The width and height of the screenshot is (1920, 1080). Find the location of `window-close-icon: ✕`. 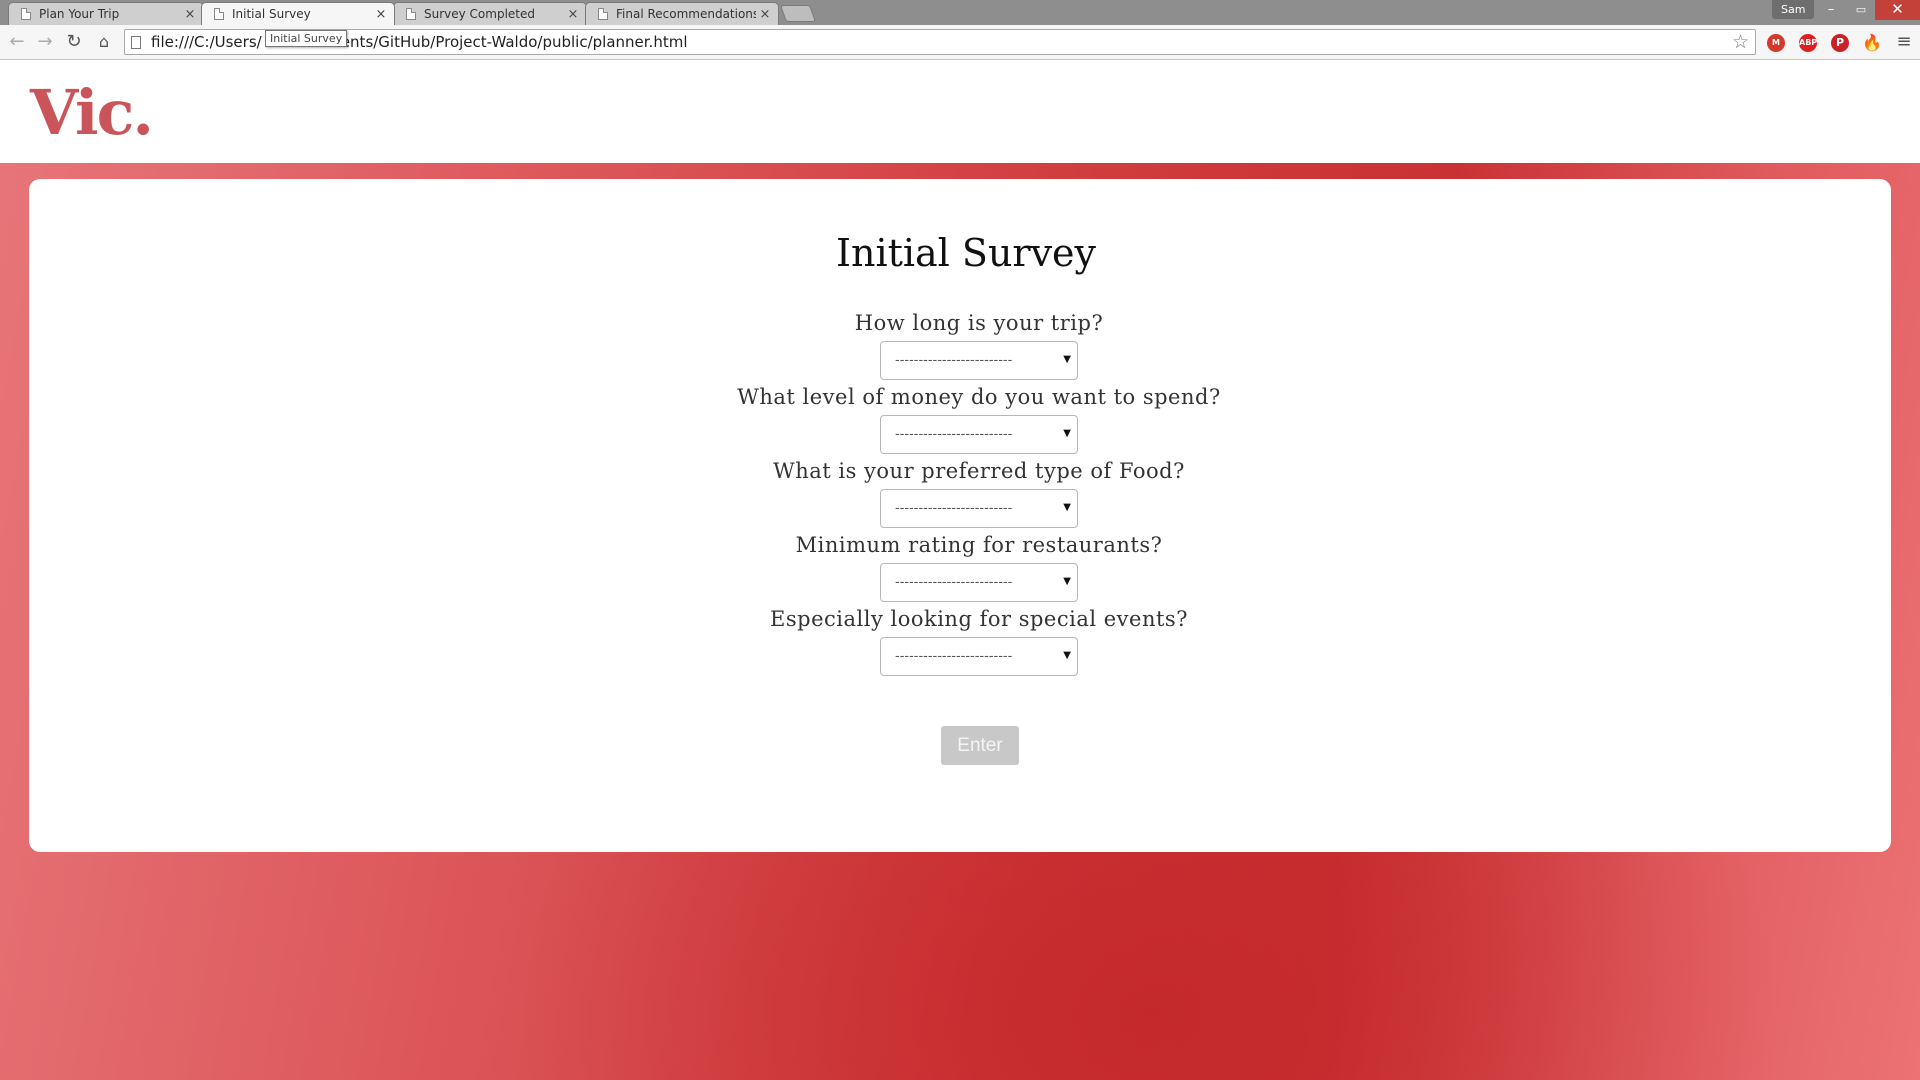

window-close-icon: ✕ is located at coordinates (1897, 10).